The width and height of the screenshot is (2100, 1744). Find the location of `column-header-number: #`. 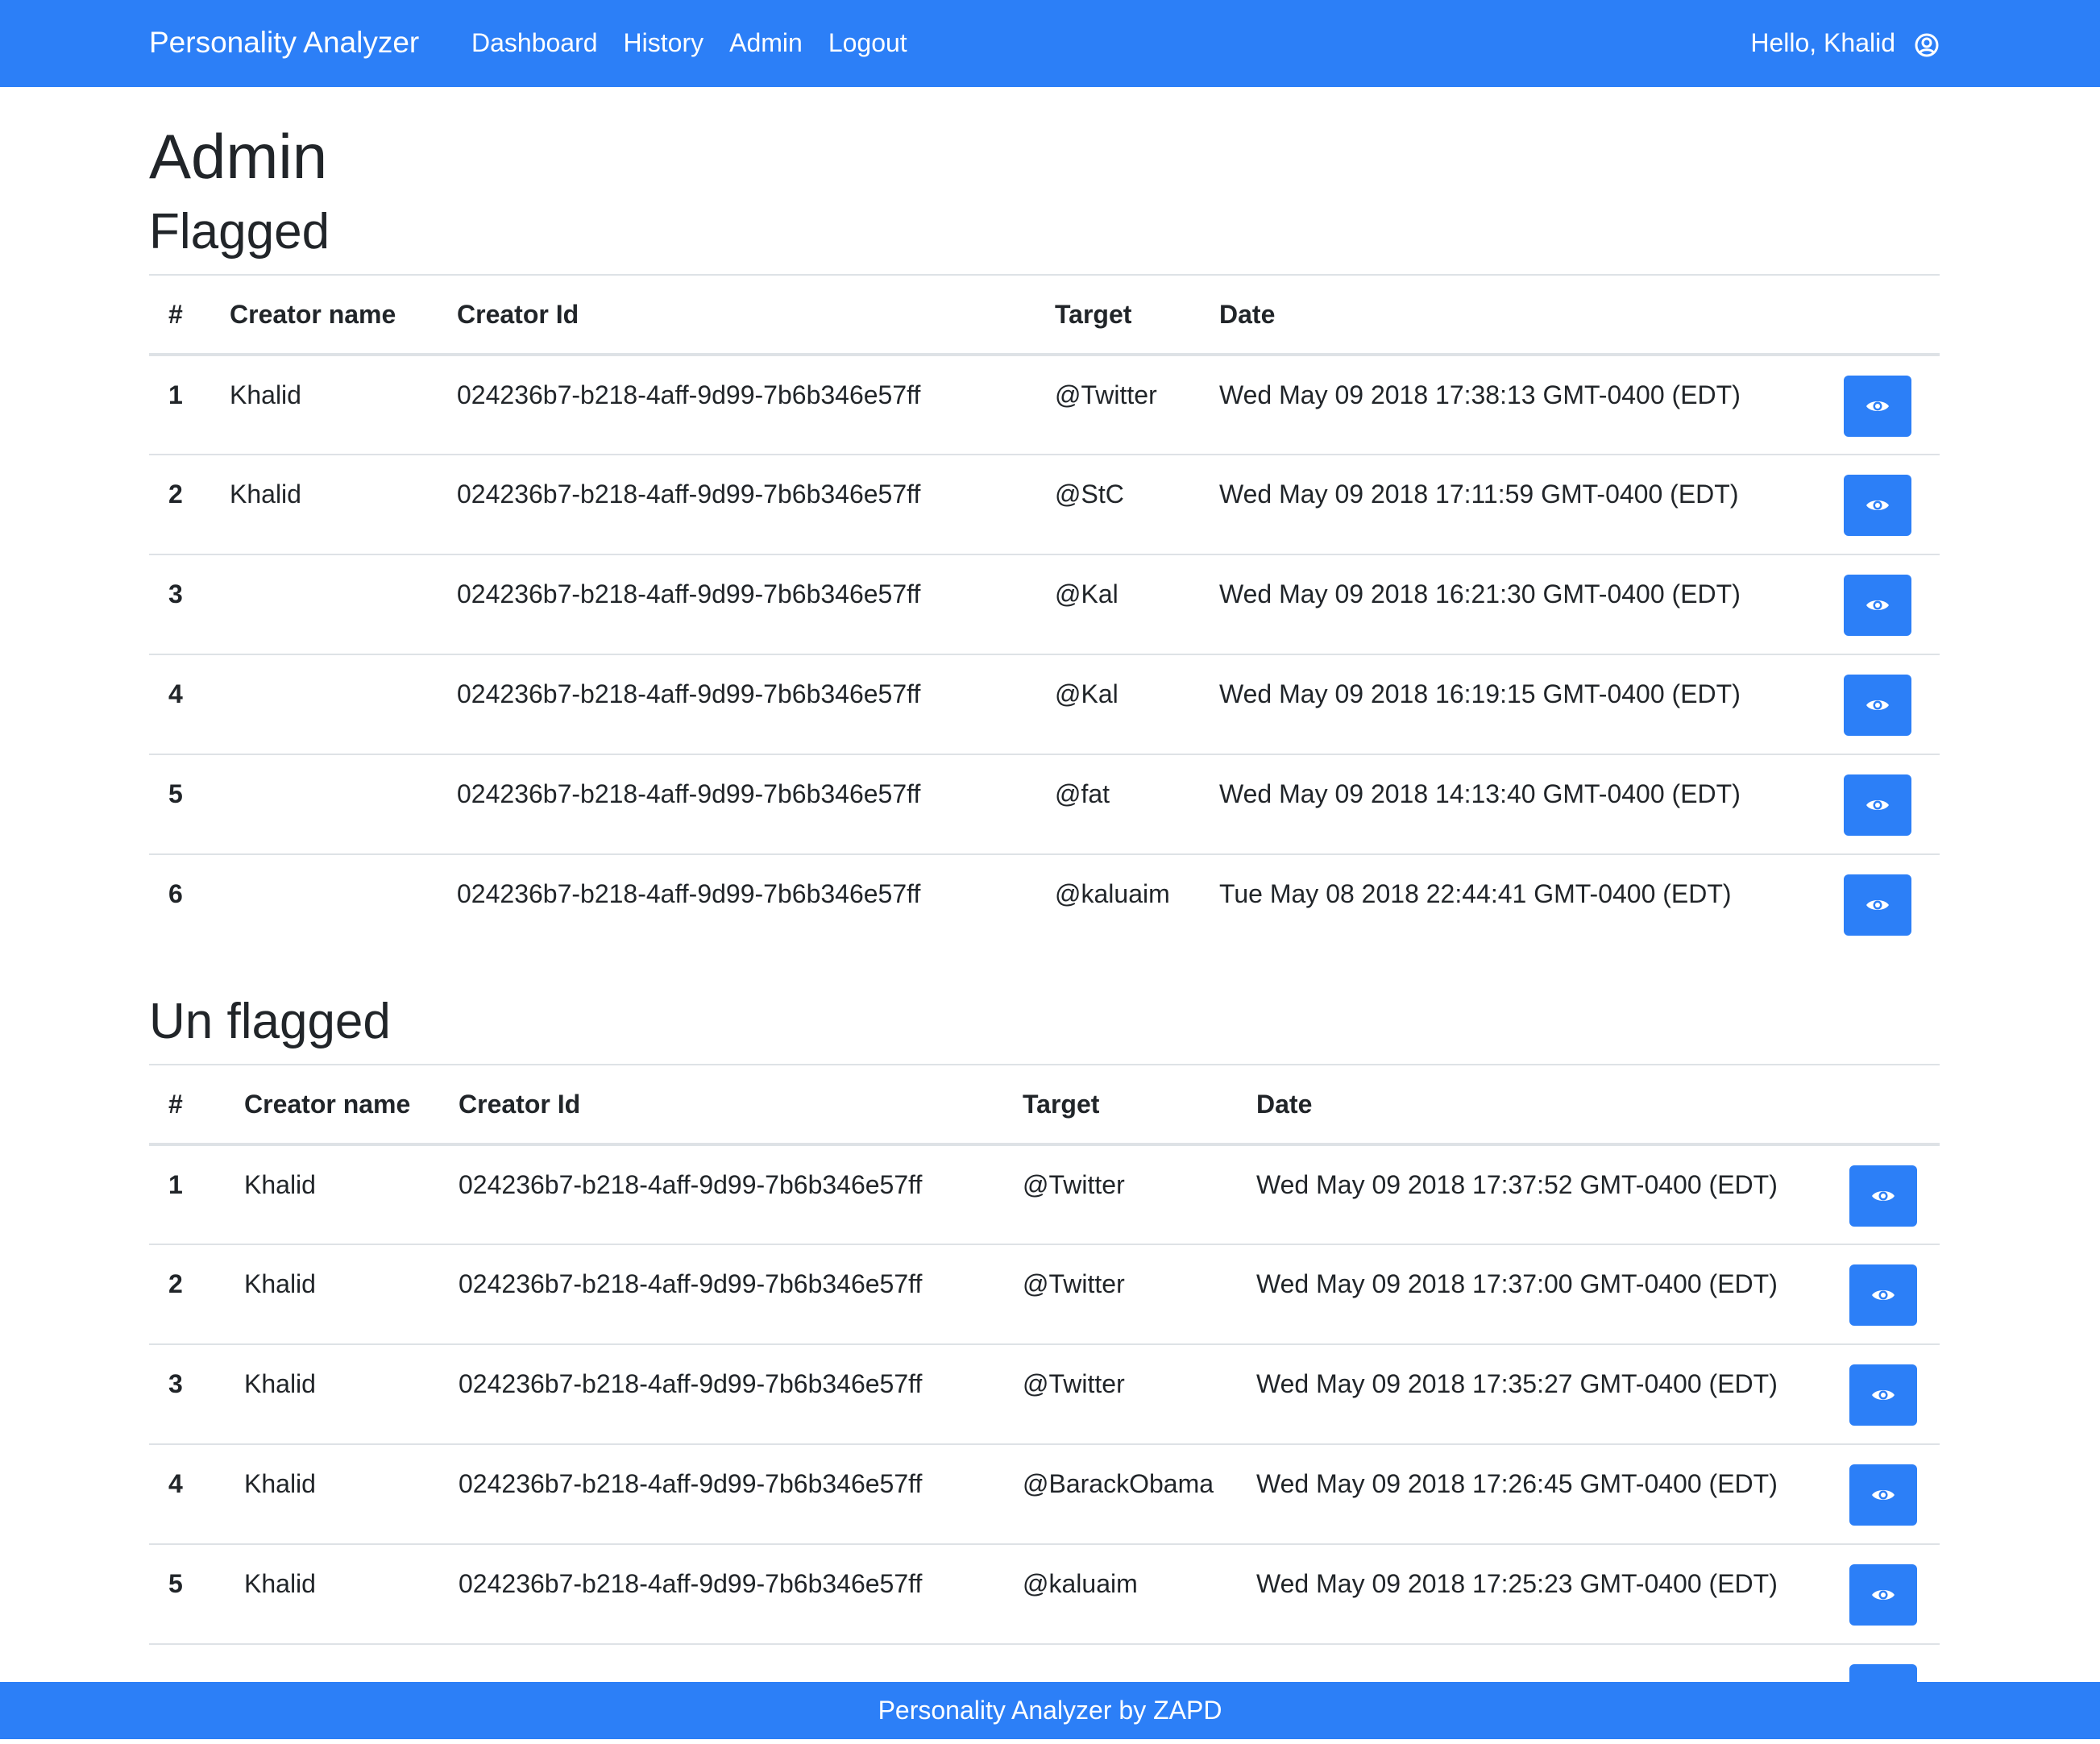

column-header-number: # is located at coordinates (179, 315).